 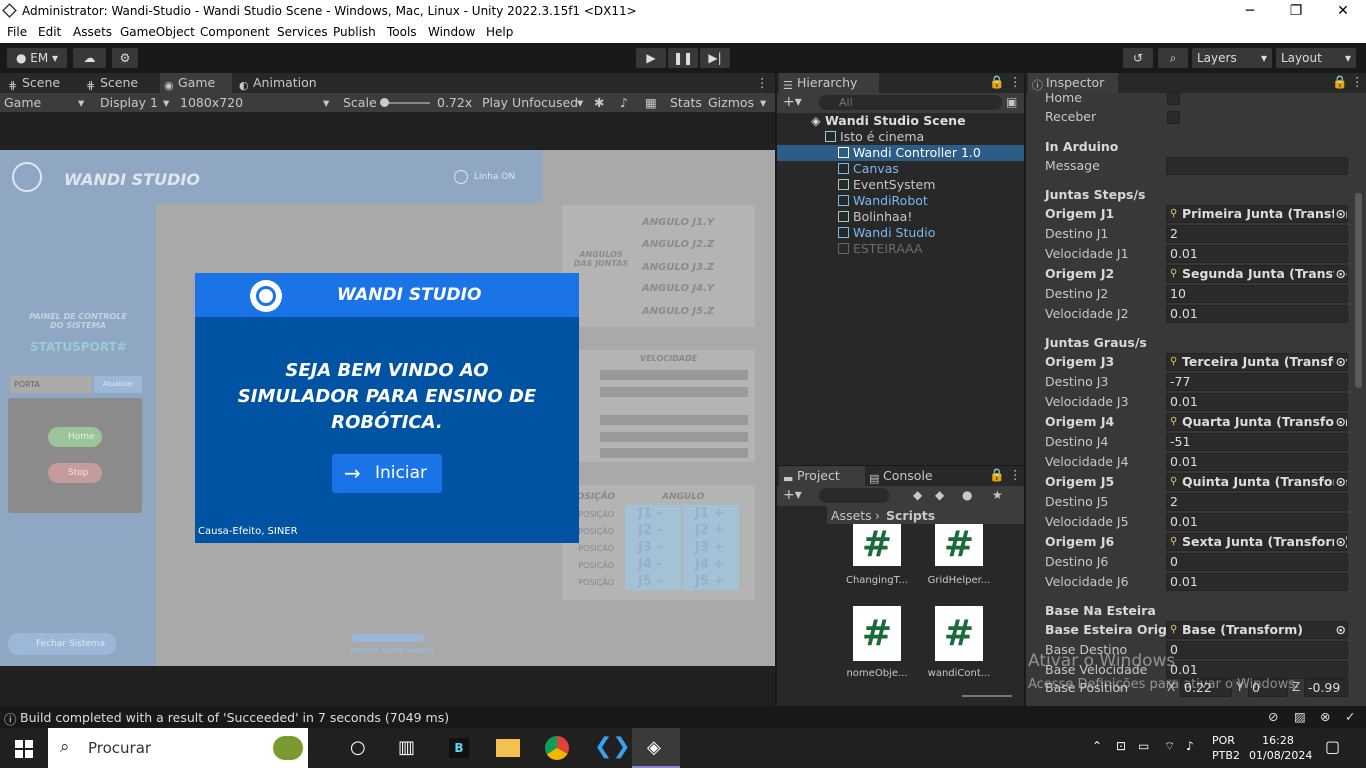 I want to click on hierarchy-item: Isto é cinema, so click(x=900, y=137).